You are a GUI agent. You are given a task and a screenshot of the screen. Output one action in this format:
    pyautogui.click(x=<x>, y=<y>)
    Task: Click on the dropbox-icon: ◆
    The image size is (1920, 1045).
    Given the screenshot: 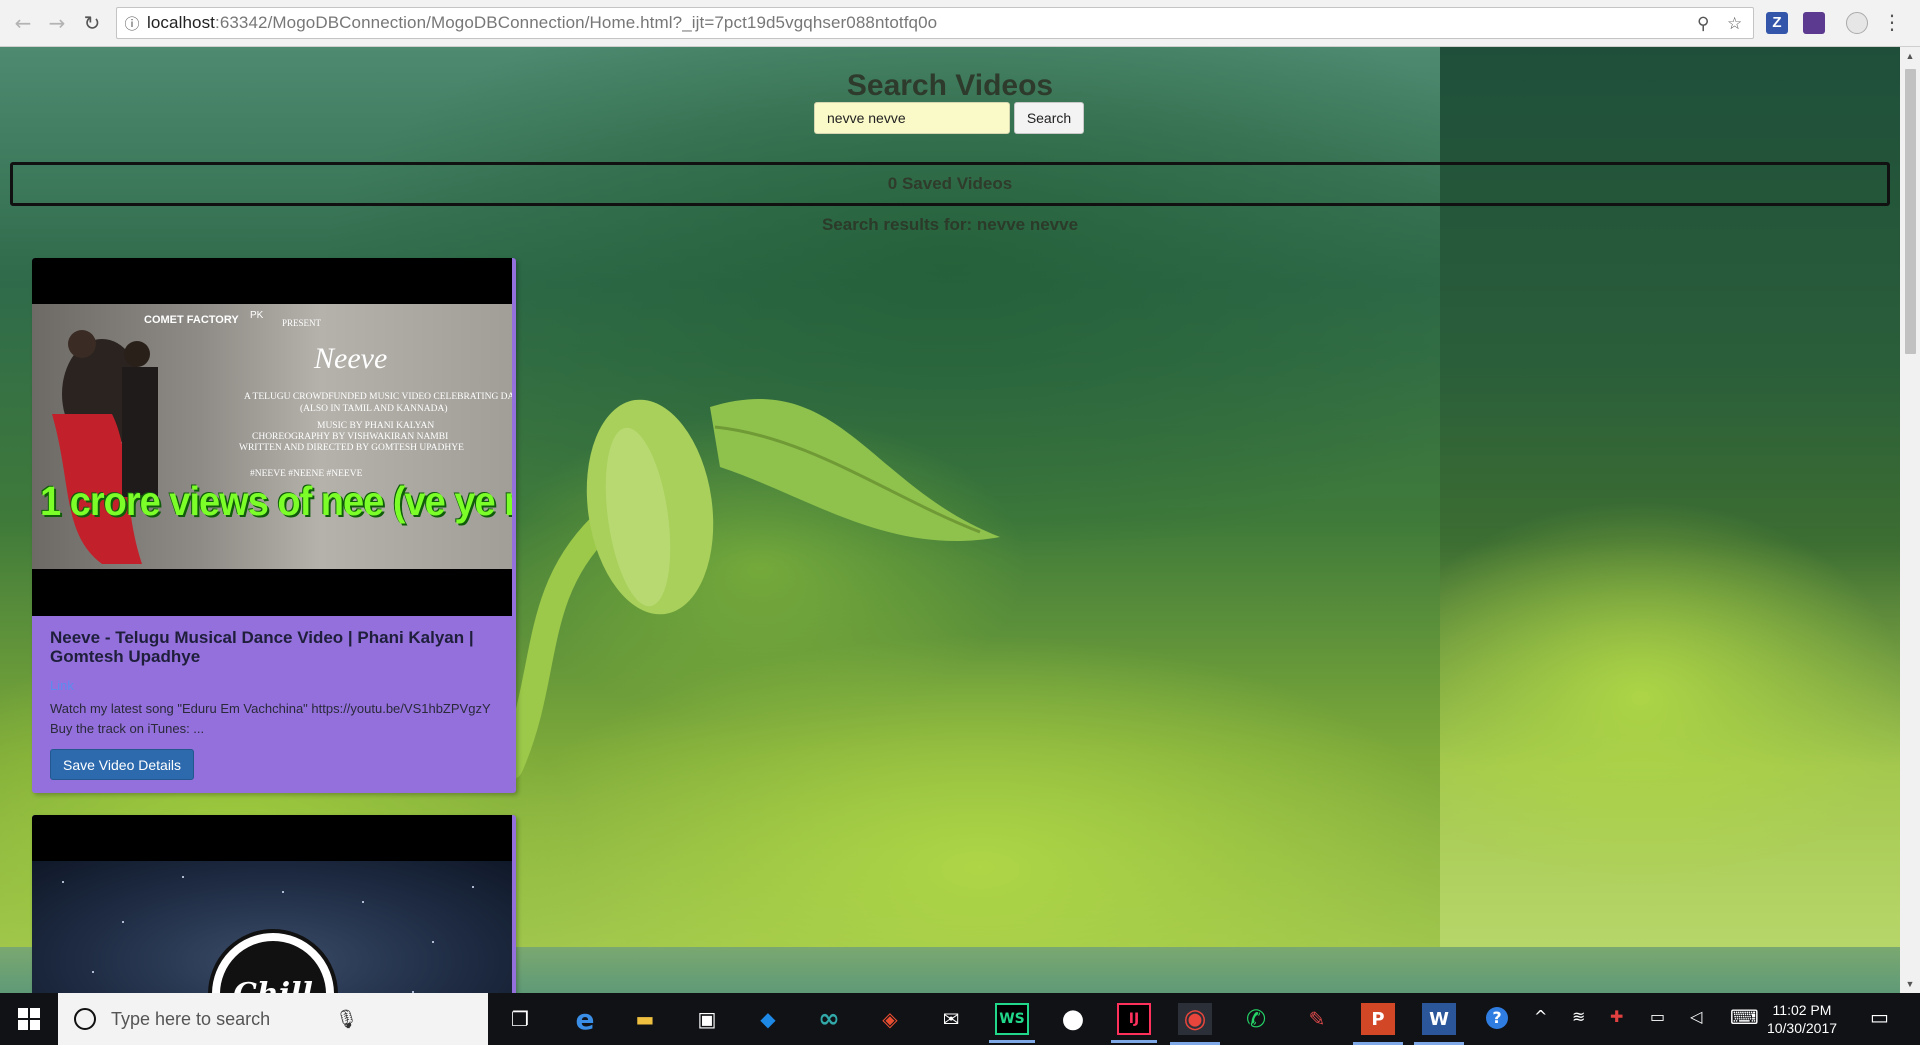 What is the action you would take?
    pyautogui.click(x=768, y=1019)
    